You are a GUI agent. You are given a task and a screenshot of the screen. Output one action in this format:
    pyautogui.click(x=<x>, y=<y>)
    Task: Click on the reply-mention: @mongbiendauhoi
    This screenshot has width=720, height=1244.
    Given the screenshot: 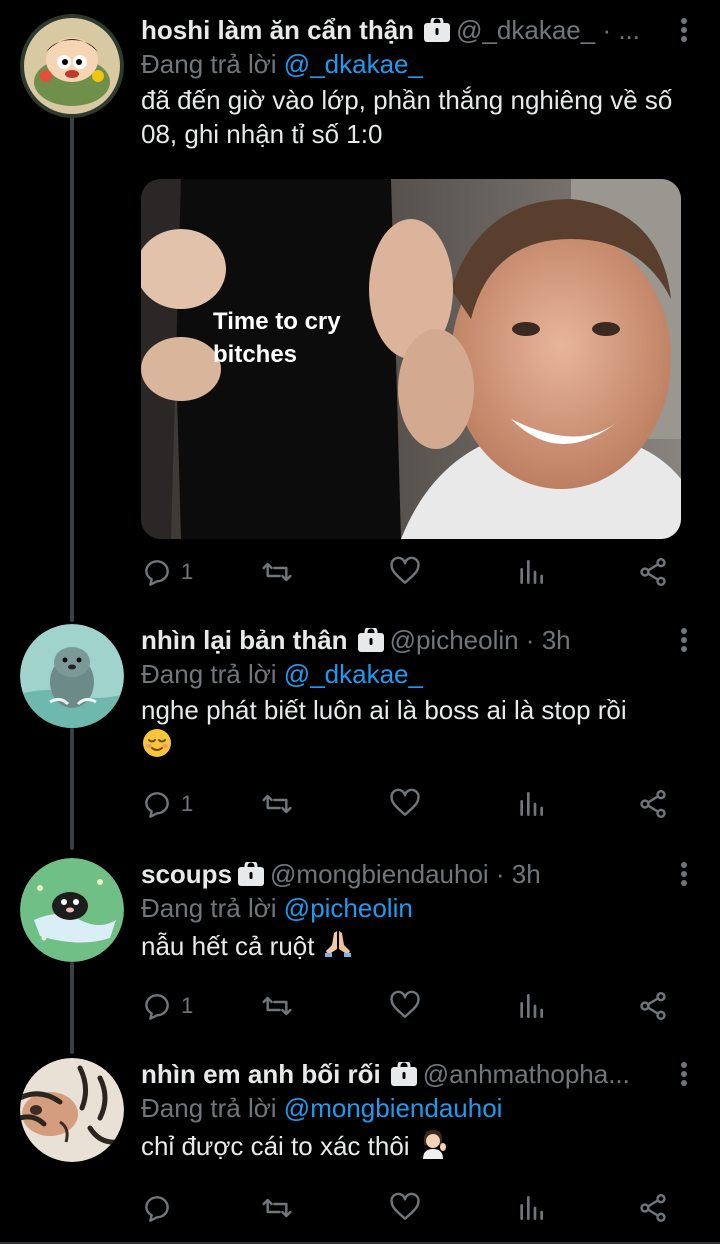 What is the action you would take?
    pyautogui.click(x=393, y=1108)
    